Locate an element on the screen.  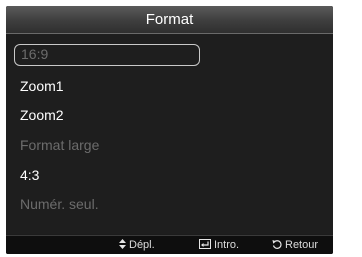
updown-icon is located at coordinates (122, 245).